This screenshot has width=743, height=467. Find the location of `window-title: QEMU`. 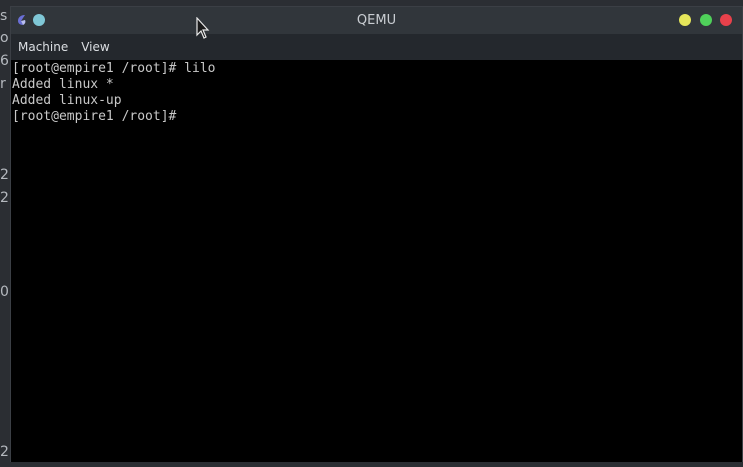

window-title: QEMU is located at coordinates (376, 20).